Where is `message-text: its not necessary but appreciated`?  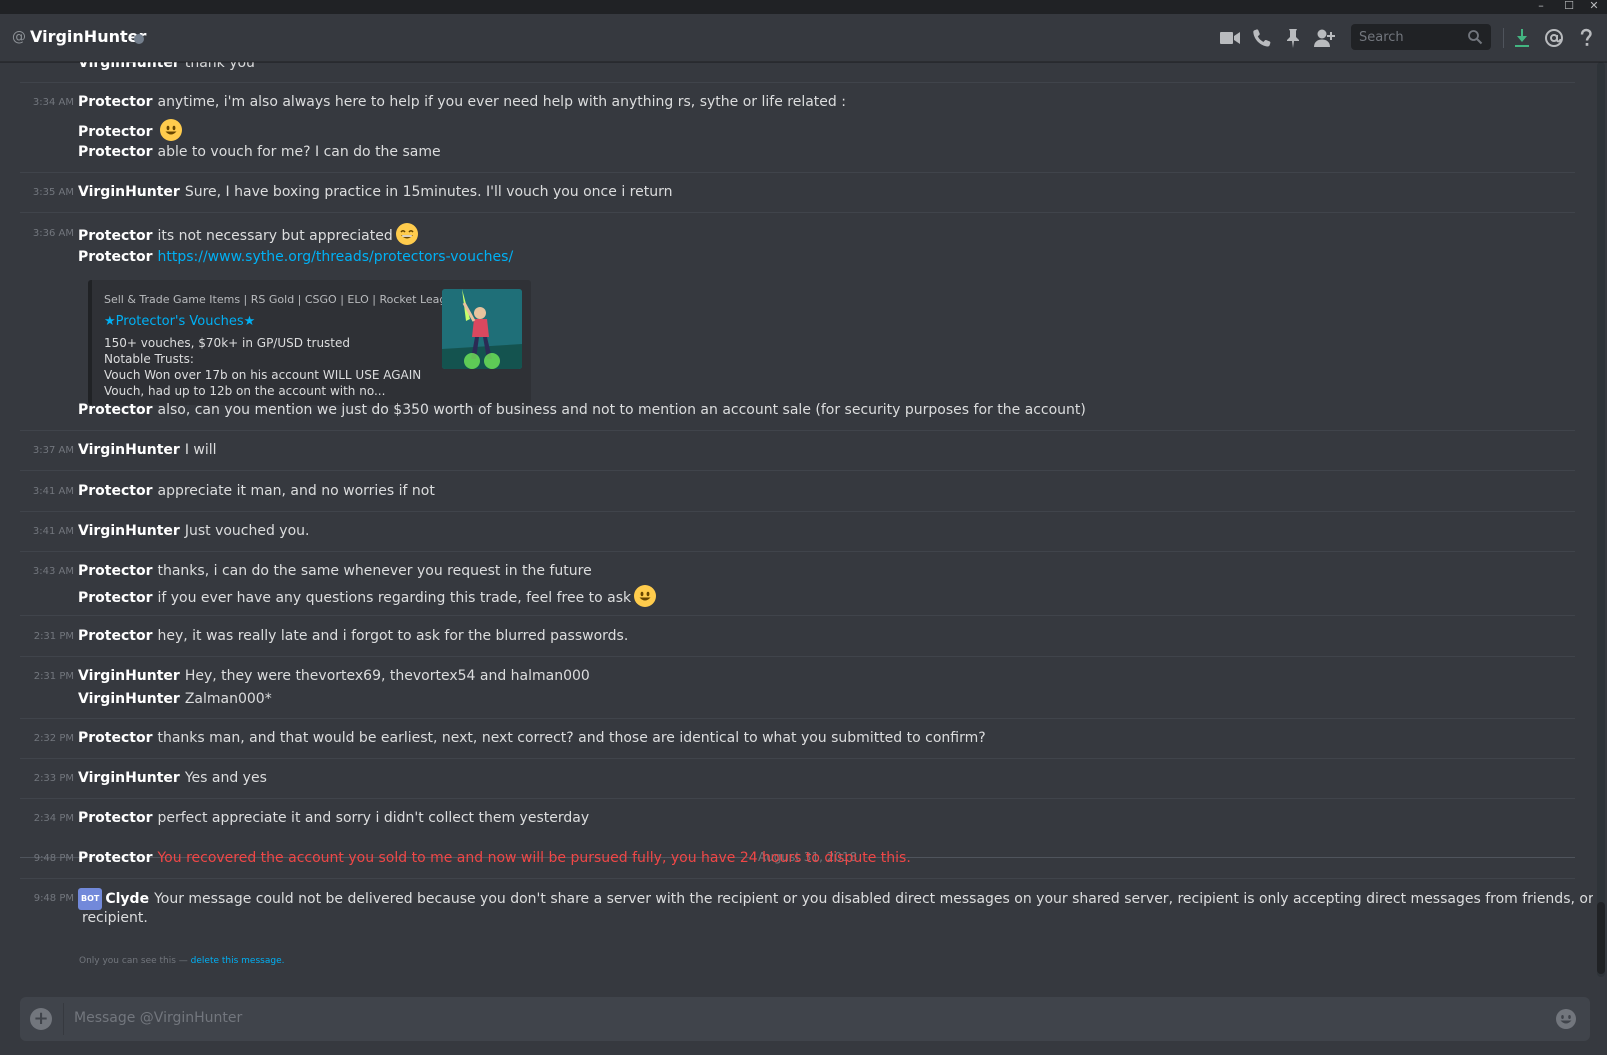 message-text: its not necessary but appreciated is located at coordinates (275, 236).